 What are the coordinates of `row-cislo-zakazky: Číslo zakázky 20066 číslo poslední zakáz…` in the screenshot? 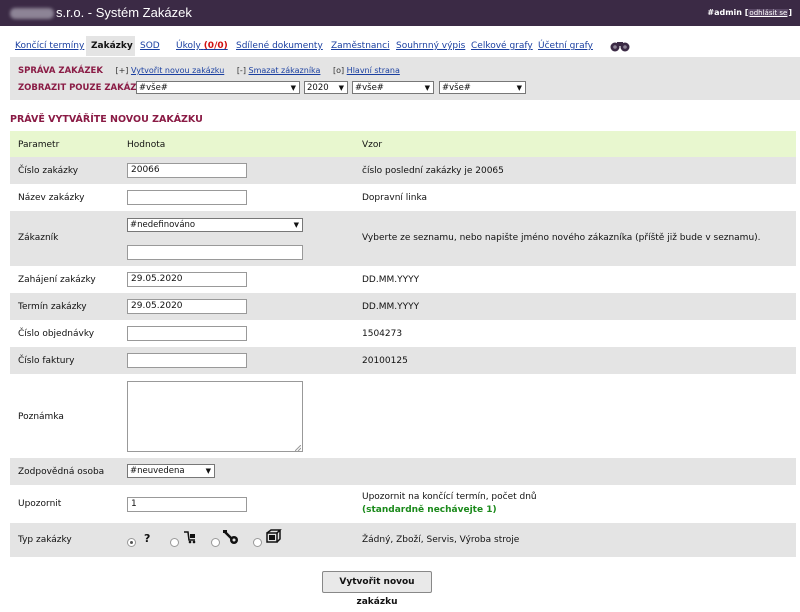 It's located at (403, 170).